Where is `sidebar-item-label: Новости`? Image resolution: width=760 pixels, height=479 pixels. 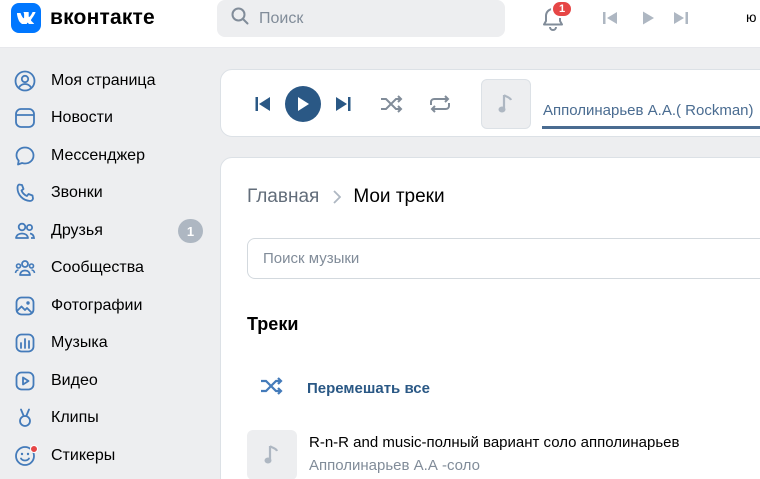 sidebar-item-label: Новости is located at coordinates (82, 118).